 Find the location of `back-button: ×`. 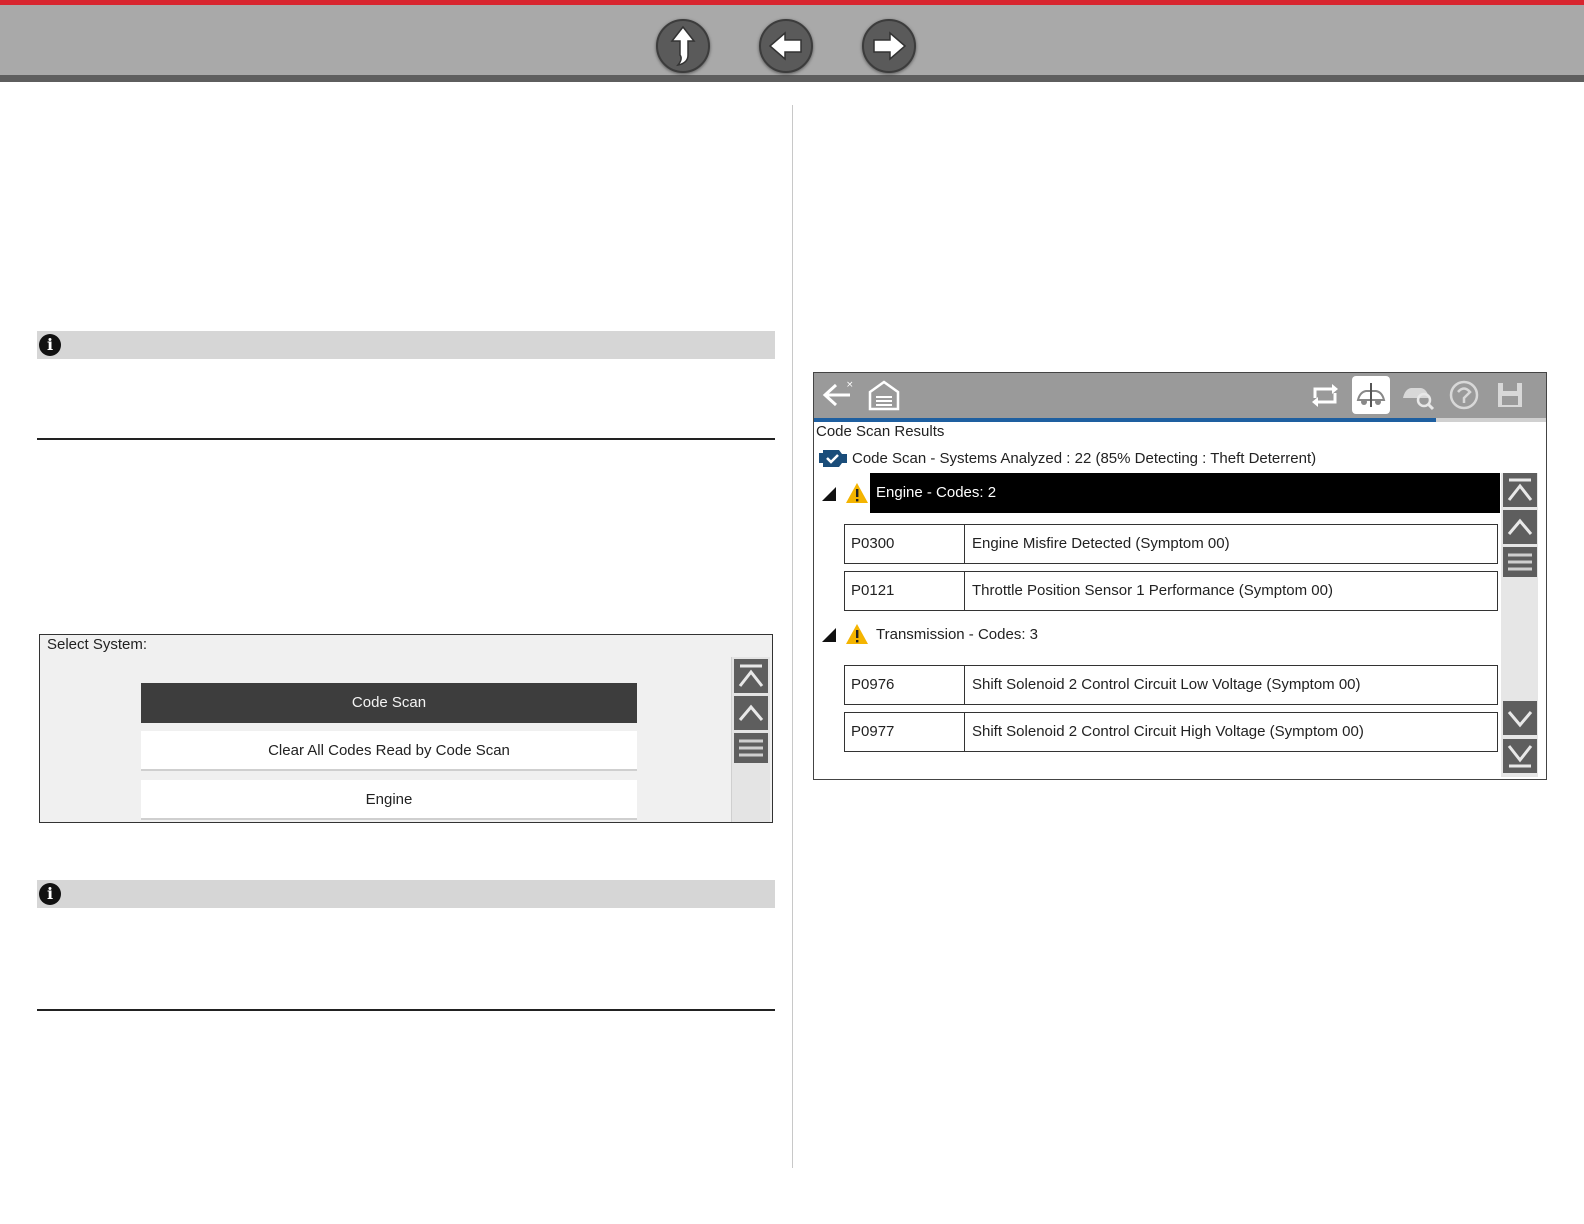

back-button: × is located at coordinates (837, 395).